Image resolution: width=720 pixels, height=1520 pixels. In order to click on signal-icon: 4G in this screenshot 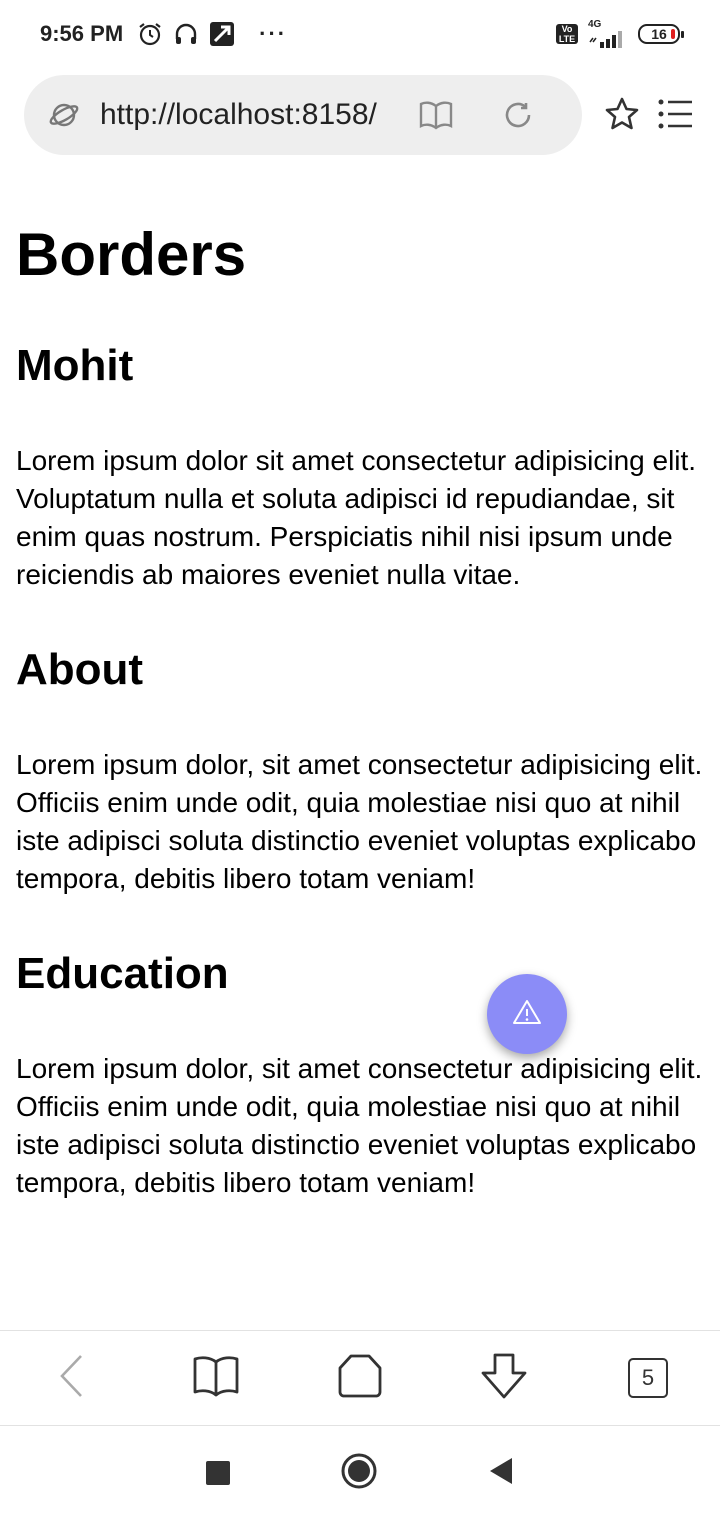, I will do `click(608, 34)`.